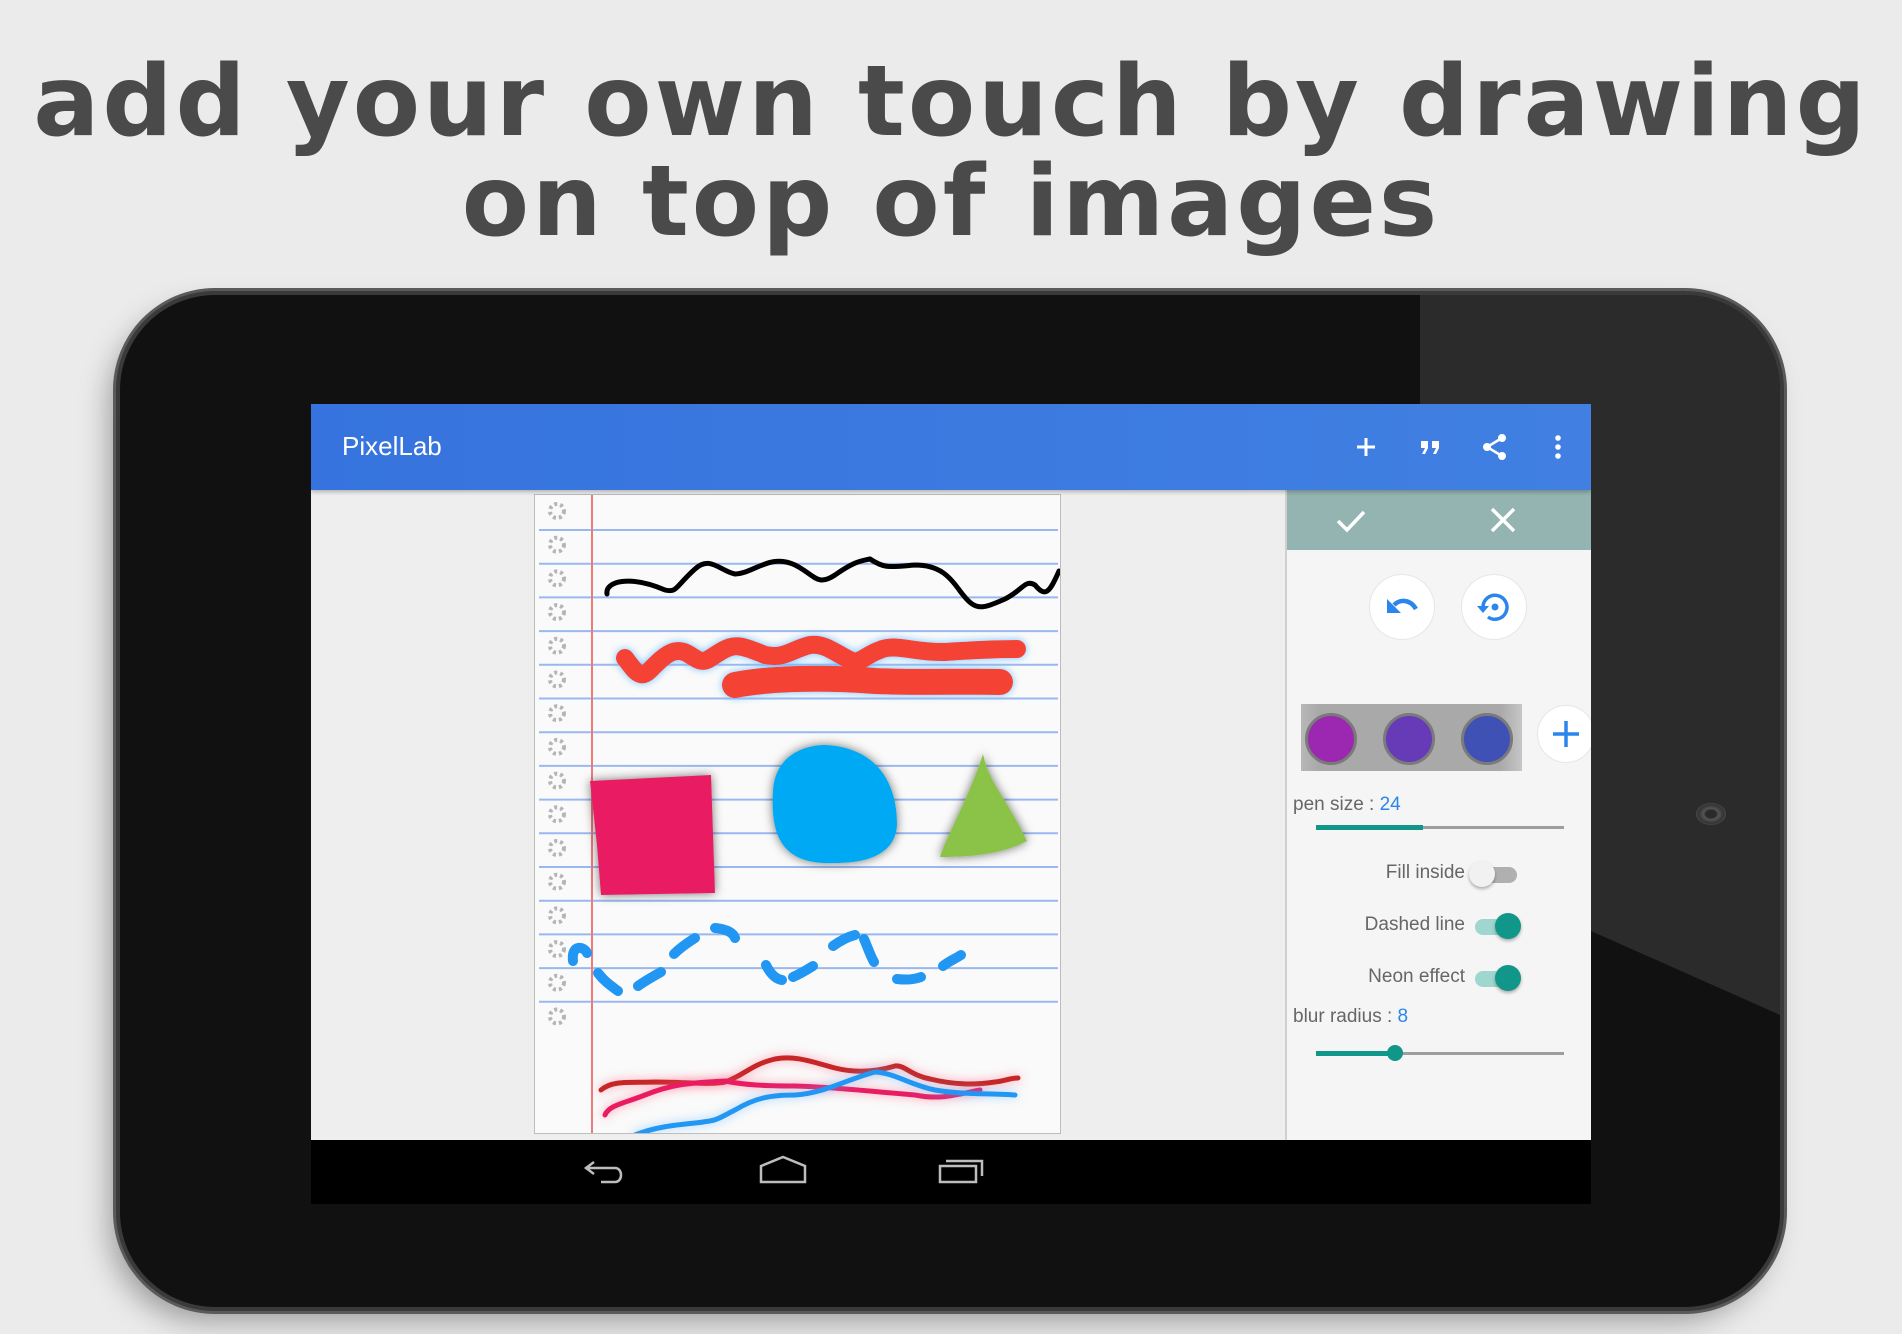 Image resolution: width=1902 pixels, height=1334 pixels. I want to click on neon-effect-toggle, so click(1496, 978).